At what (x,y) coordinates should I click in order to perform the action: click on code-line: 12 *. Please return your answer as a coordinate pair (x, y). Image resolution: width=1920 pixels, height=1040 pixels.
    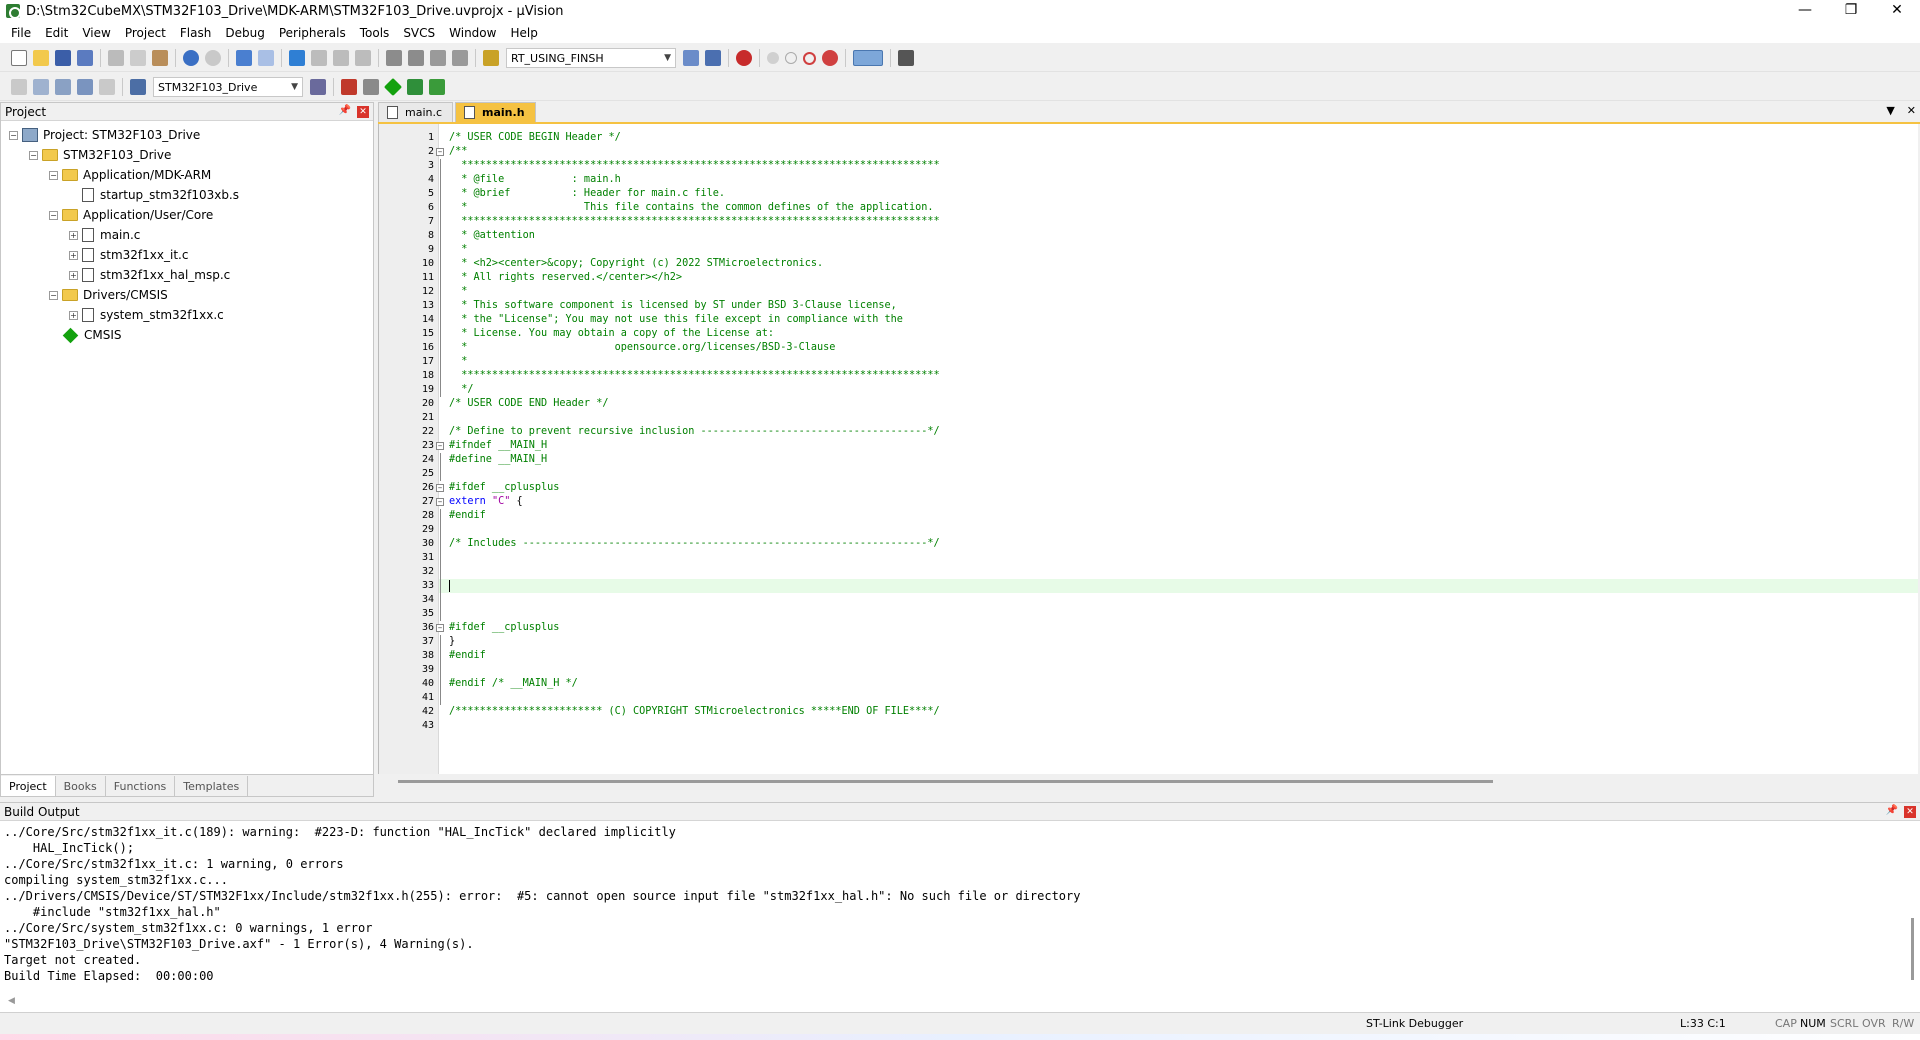
    Looking at the image, I should click on (1170, 292).